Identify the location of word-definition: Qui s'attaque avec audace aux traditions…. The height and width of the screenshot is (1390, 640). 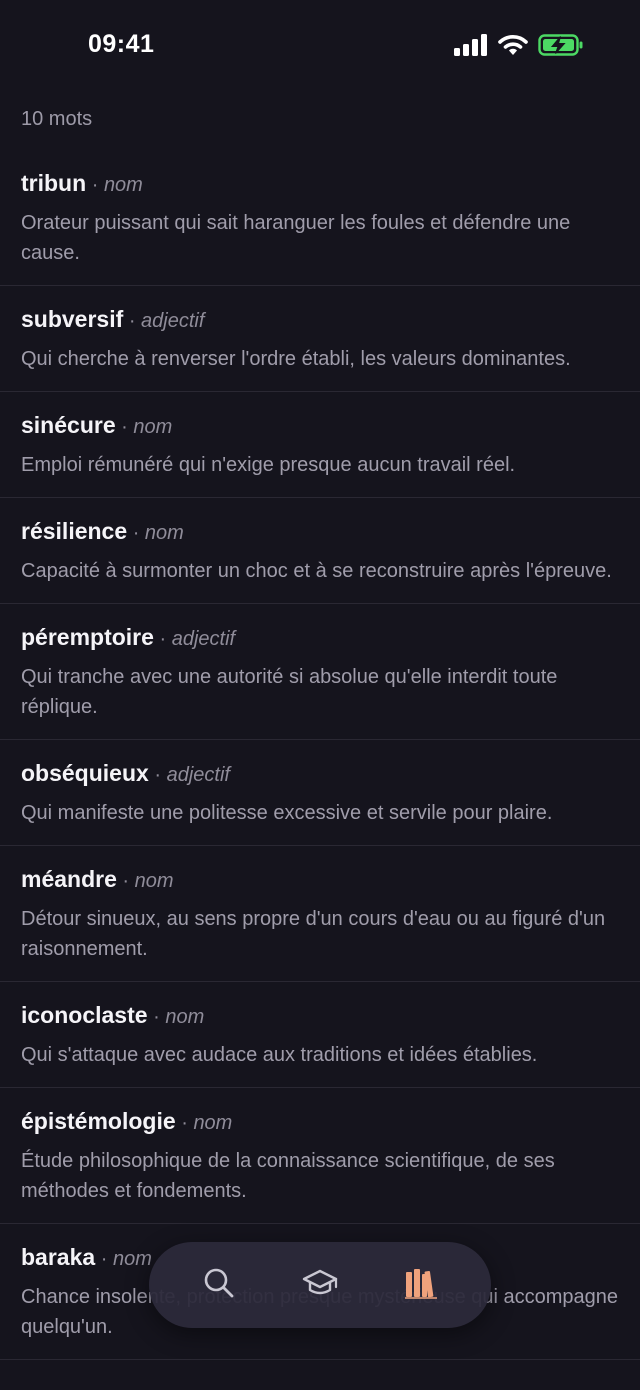
(279, 1055).